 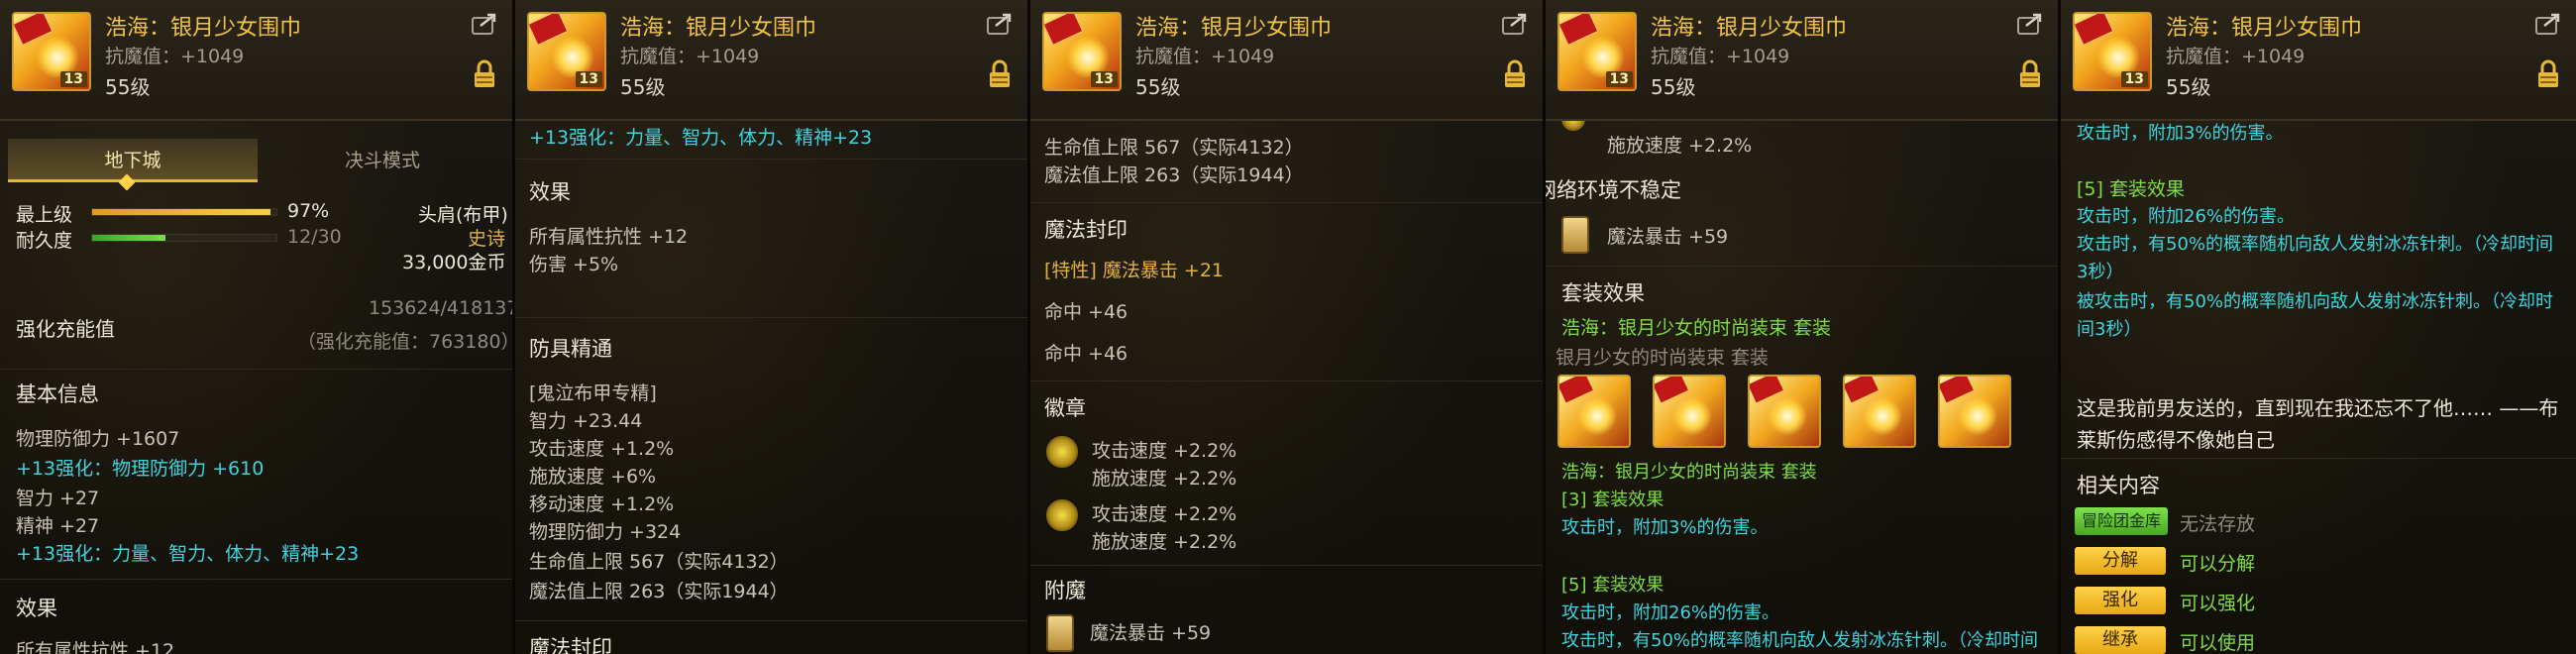 I want to click on disassemble-badge: 分解, so click(x=2120, y=561).